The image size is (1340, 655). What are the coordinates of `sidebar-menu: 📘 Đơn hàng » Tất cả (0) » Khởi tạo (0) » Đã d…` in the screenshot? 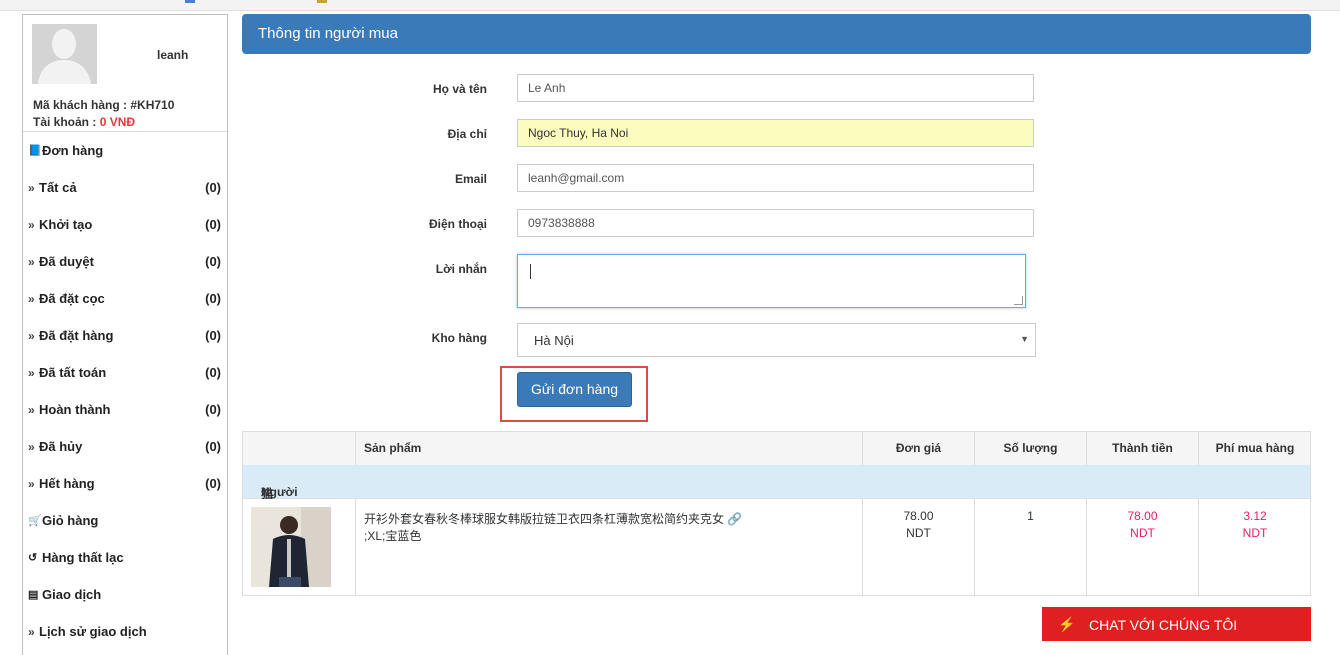 It's located at (125, 391).